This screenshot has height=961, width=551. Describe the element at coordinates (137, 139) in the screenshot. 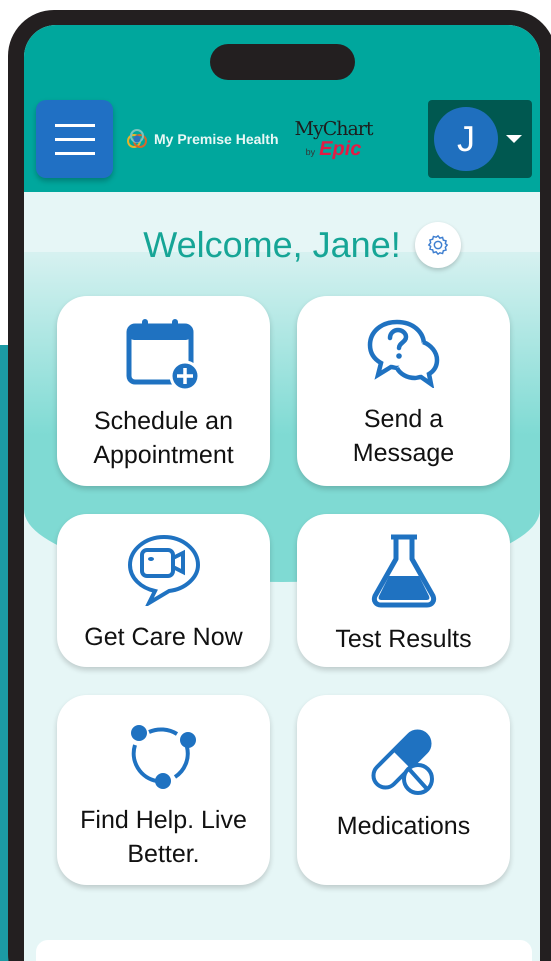

I see `logo-icon` at that location.